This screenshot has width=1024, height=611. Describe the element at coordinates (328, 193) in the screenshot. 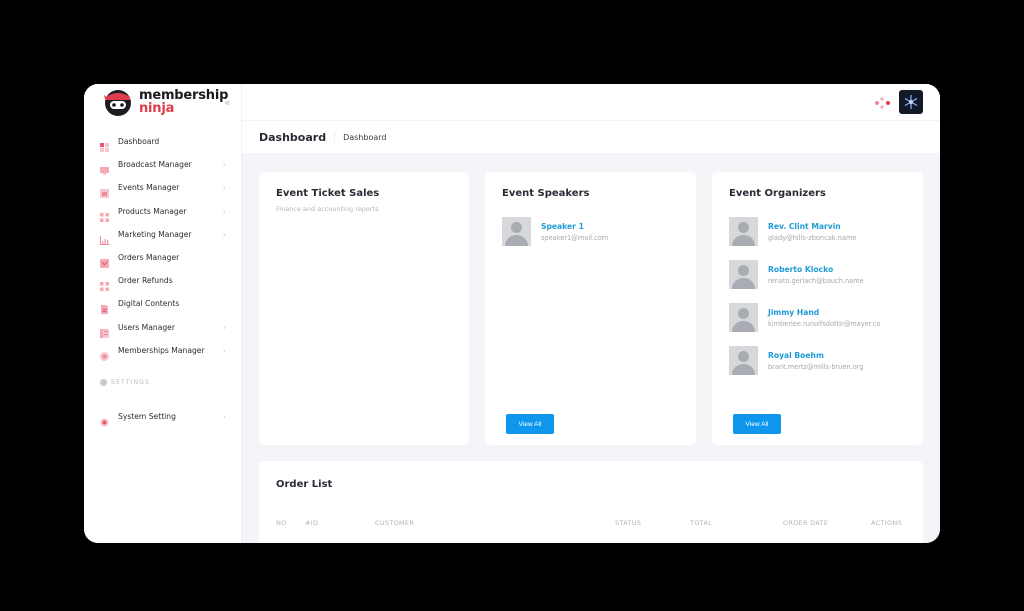

I see `card-title: Event Ticket Sales` at that location.